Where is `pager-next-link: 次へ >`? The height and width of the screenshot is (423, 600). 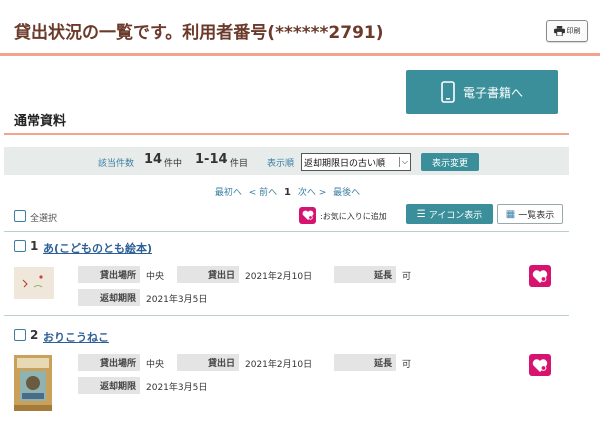 pager-next-link: 次へ > is located at coordinates (312, 193).